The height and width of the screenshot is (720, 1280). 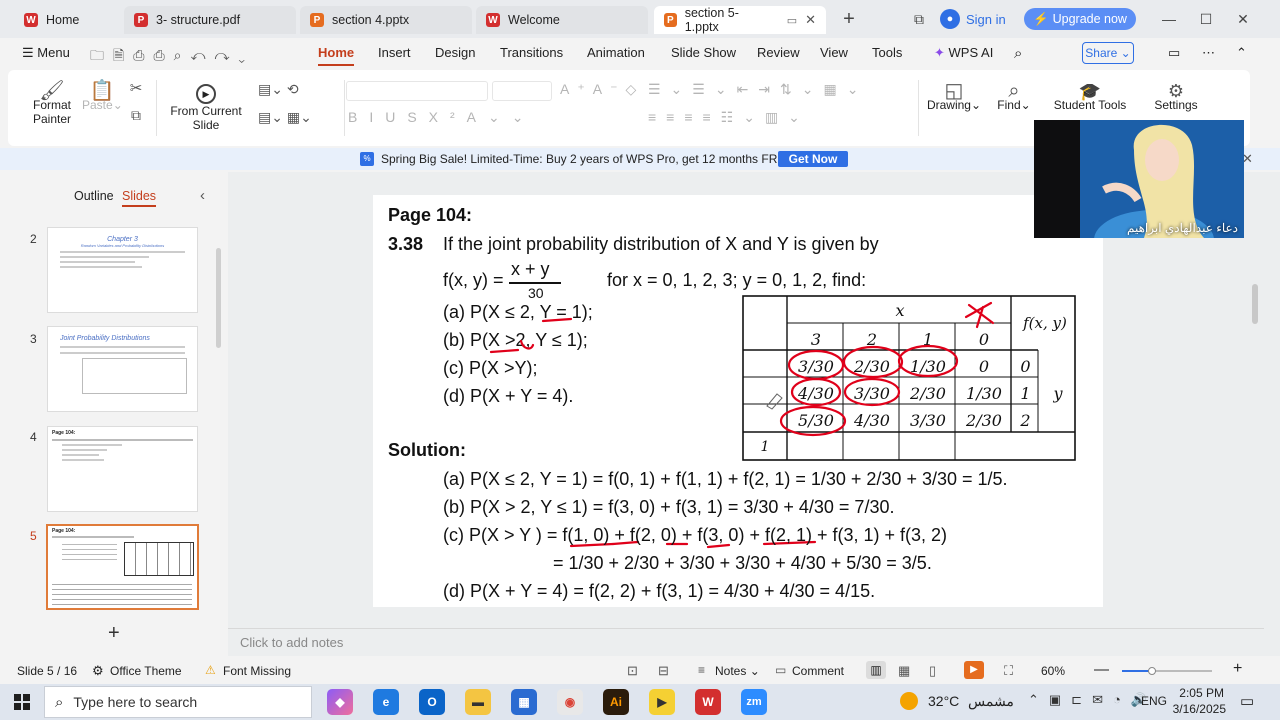 What do you see at coordinates (834, 52) in the screenshot?
I see `tab-view: View` at bounding box center [834, 52].